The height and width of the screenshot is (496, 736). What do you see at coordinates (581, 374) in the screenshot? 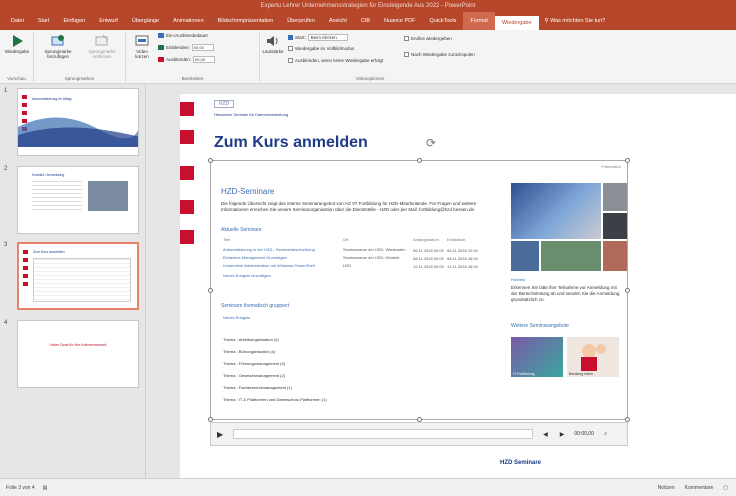
I see `tile-consulting-label: Beratung intern` at bounding box center [581, 374].